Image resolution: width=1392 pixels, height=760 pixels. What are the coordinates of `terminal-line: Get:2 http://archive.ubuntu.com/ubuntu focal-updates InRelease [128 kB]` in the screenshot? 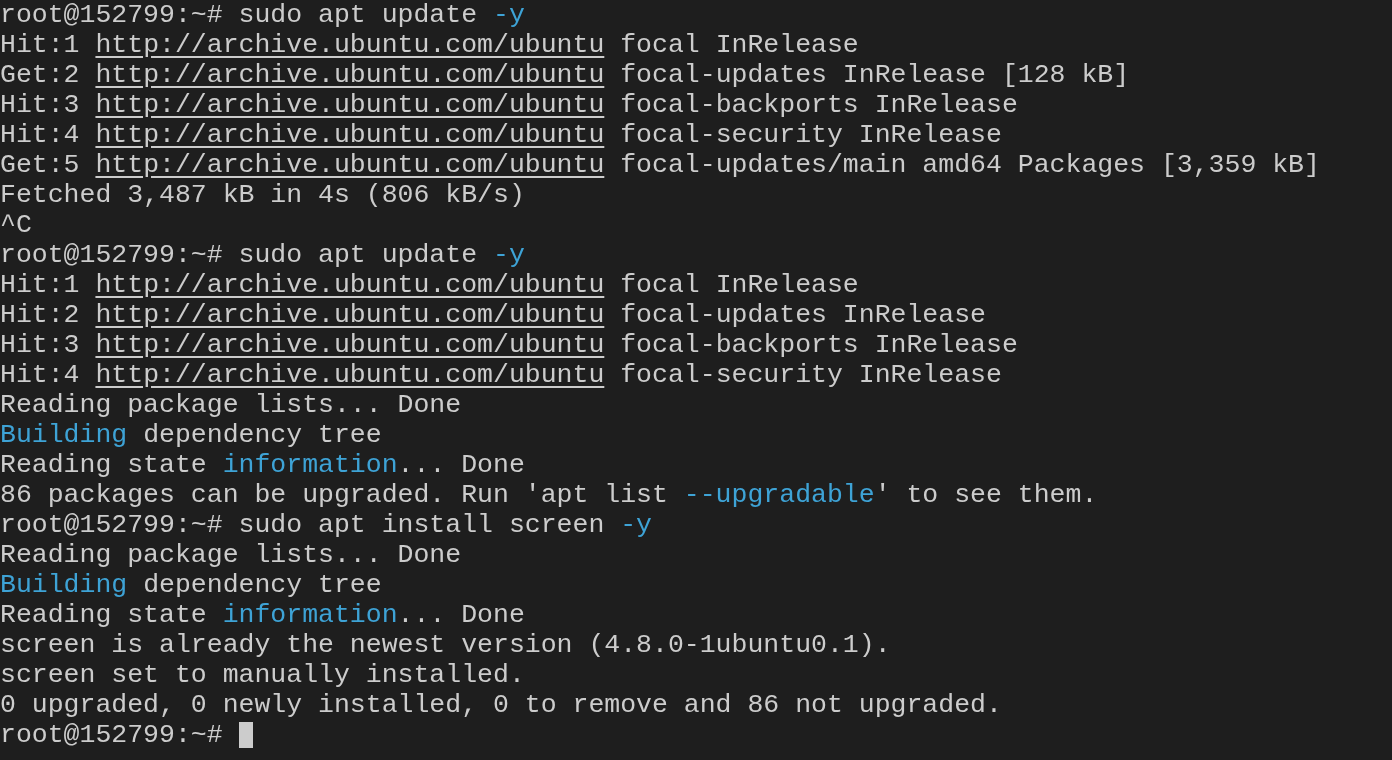 It's located at (565, 75).